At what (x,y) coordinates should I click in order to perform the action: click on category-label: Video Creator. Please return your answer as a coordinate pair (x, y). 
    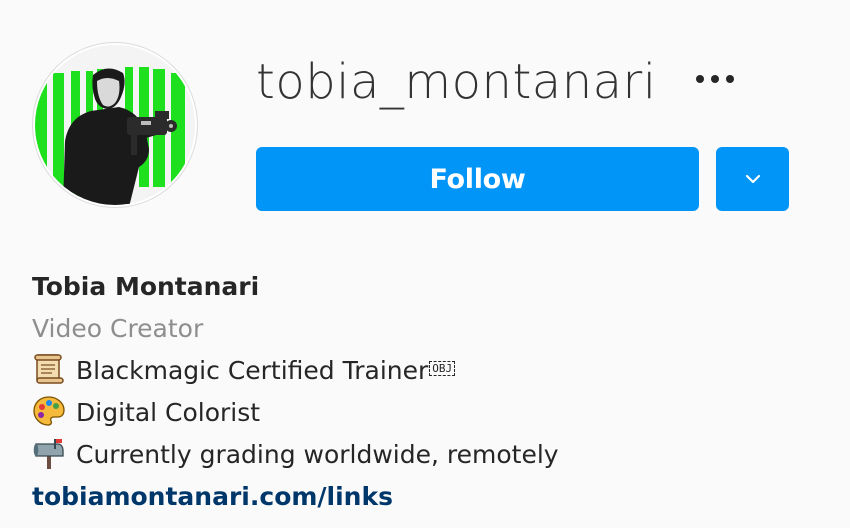
    Looking at the image, I should click on (118, 328).